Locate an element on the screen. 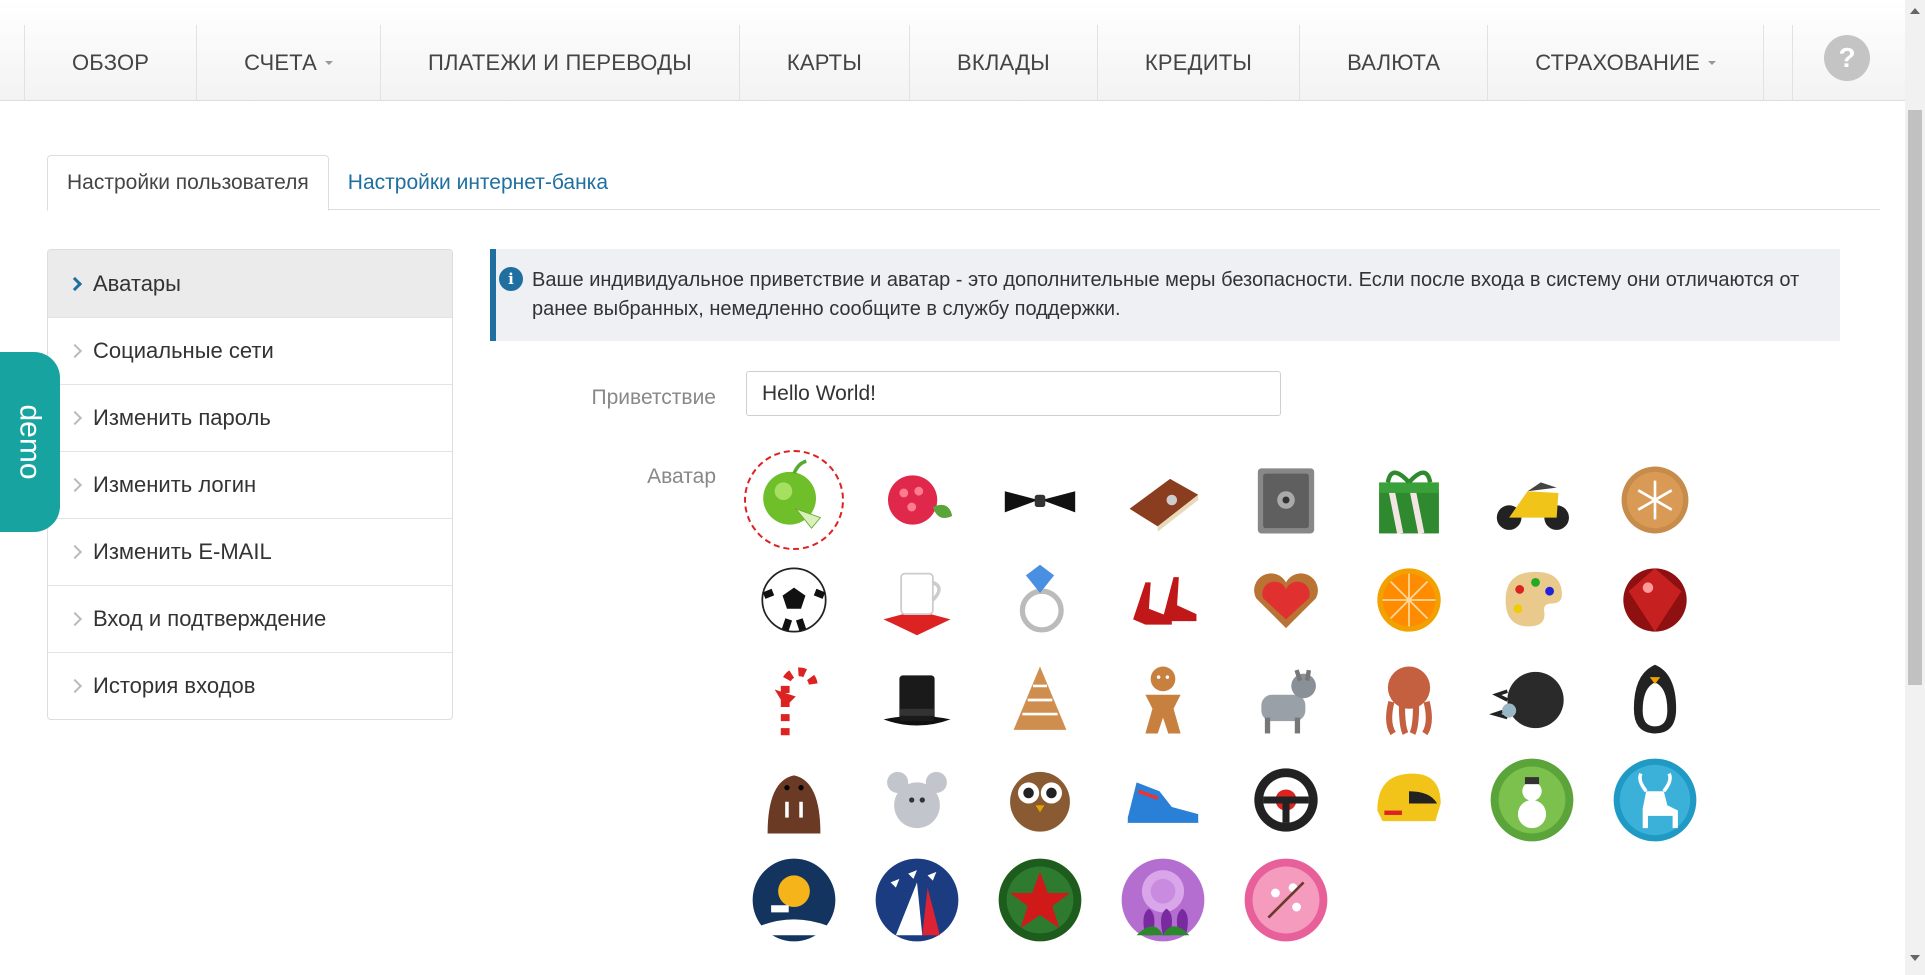 The image size is (1925, 975). racing-helmet-icon is located at coordinates (1409, 797).